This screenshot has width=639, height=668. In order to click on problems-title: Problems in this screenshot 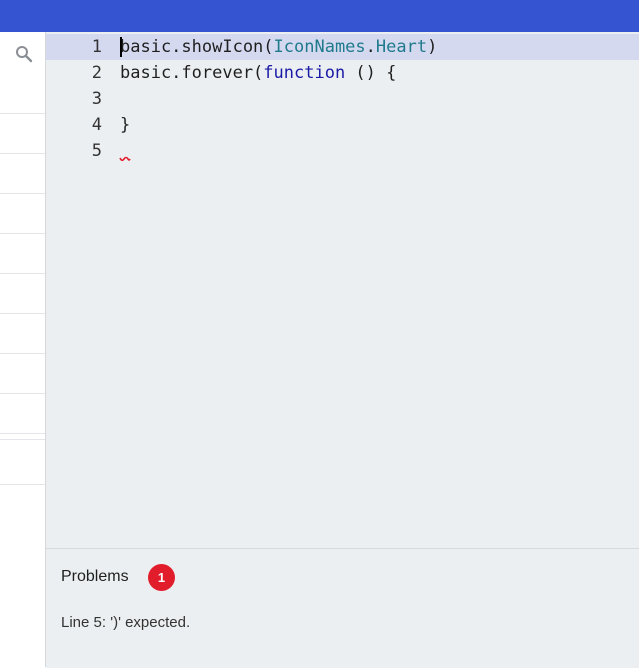, I will do `click(95, 576)`.